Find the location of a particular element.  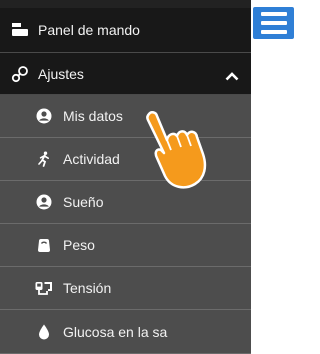

nav-item-label: Panel de mando is located at coordinates (89, 30).